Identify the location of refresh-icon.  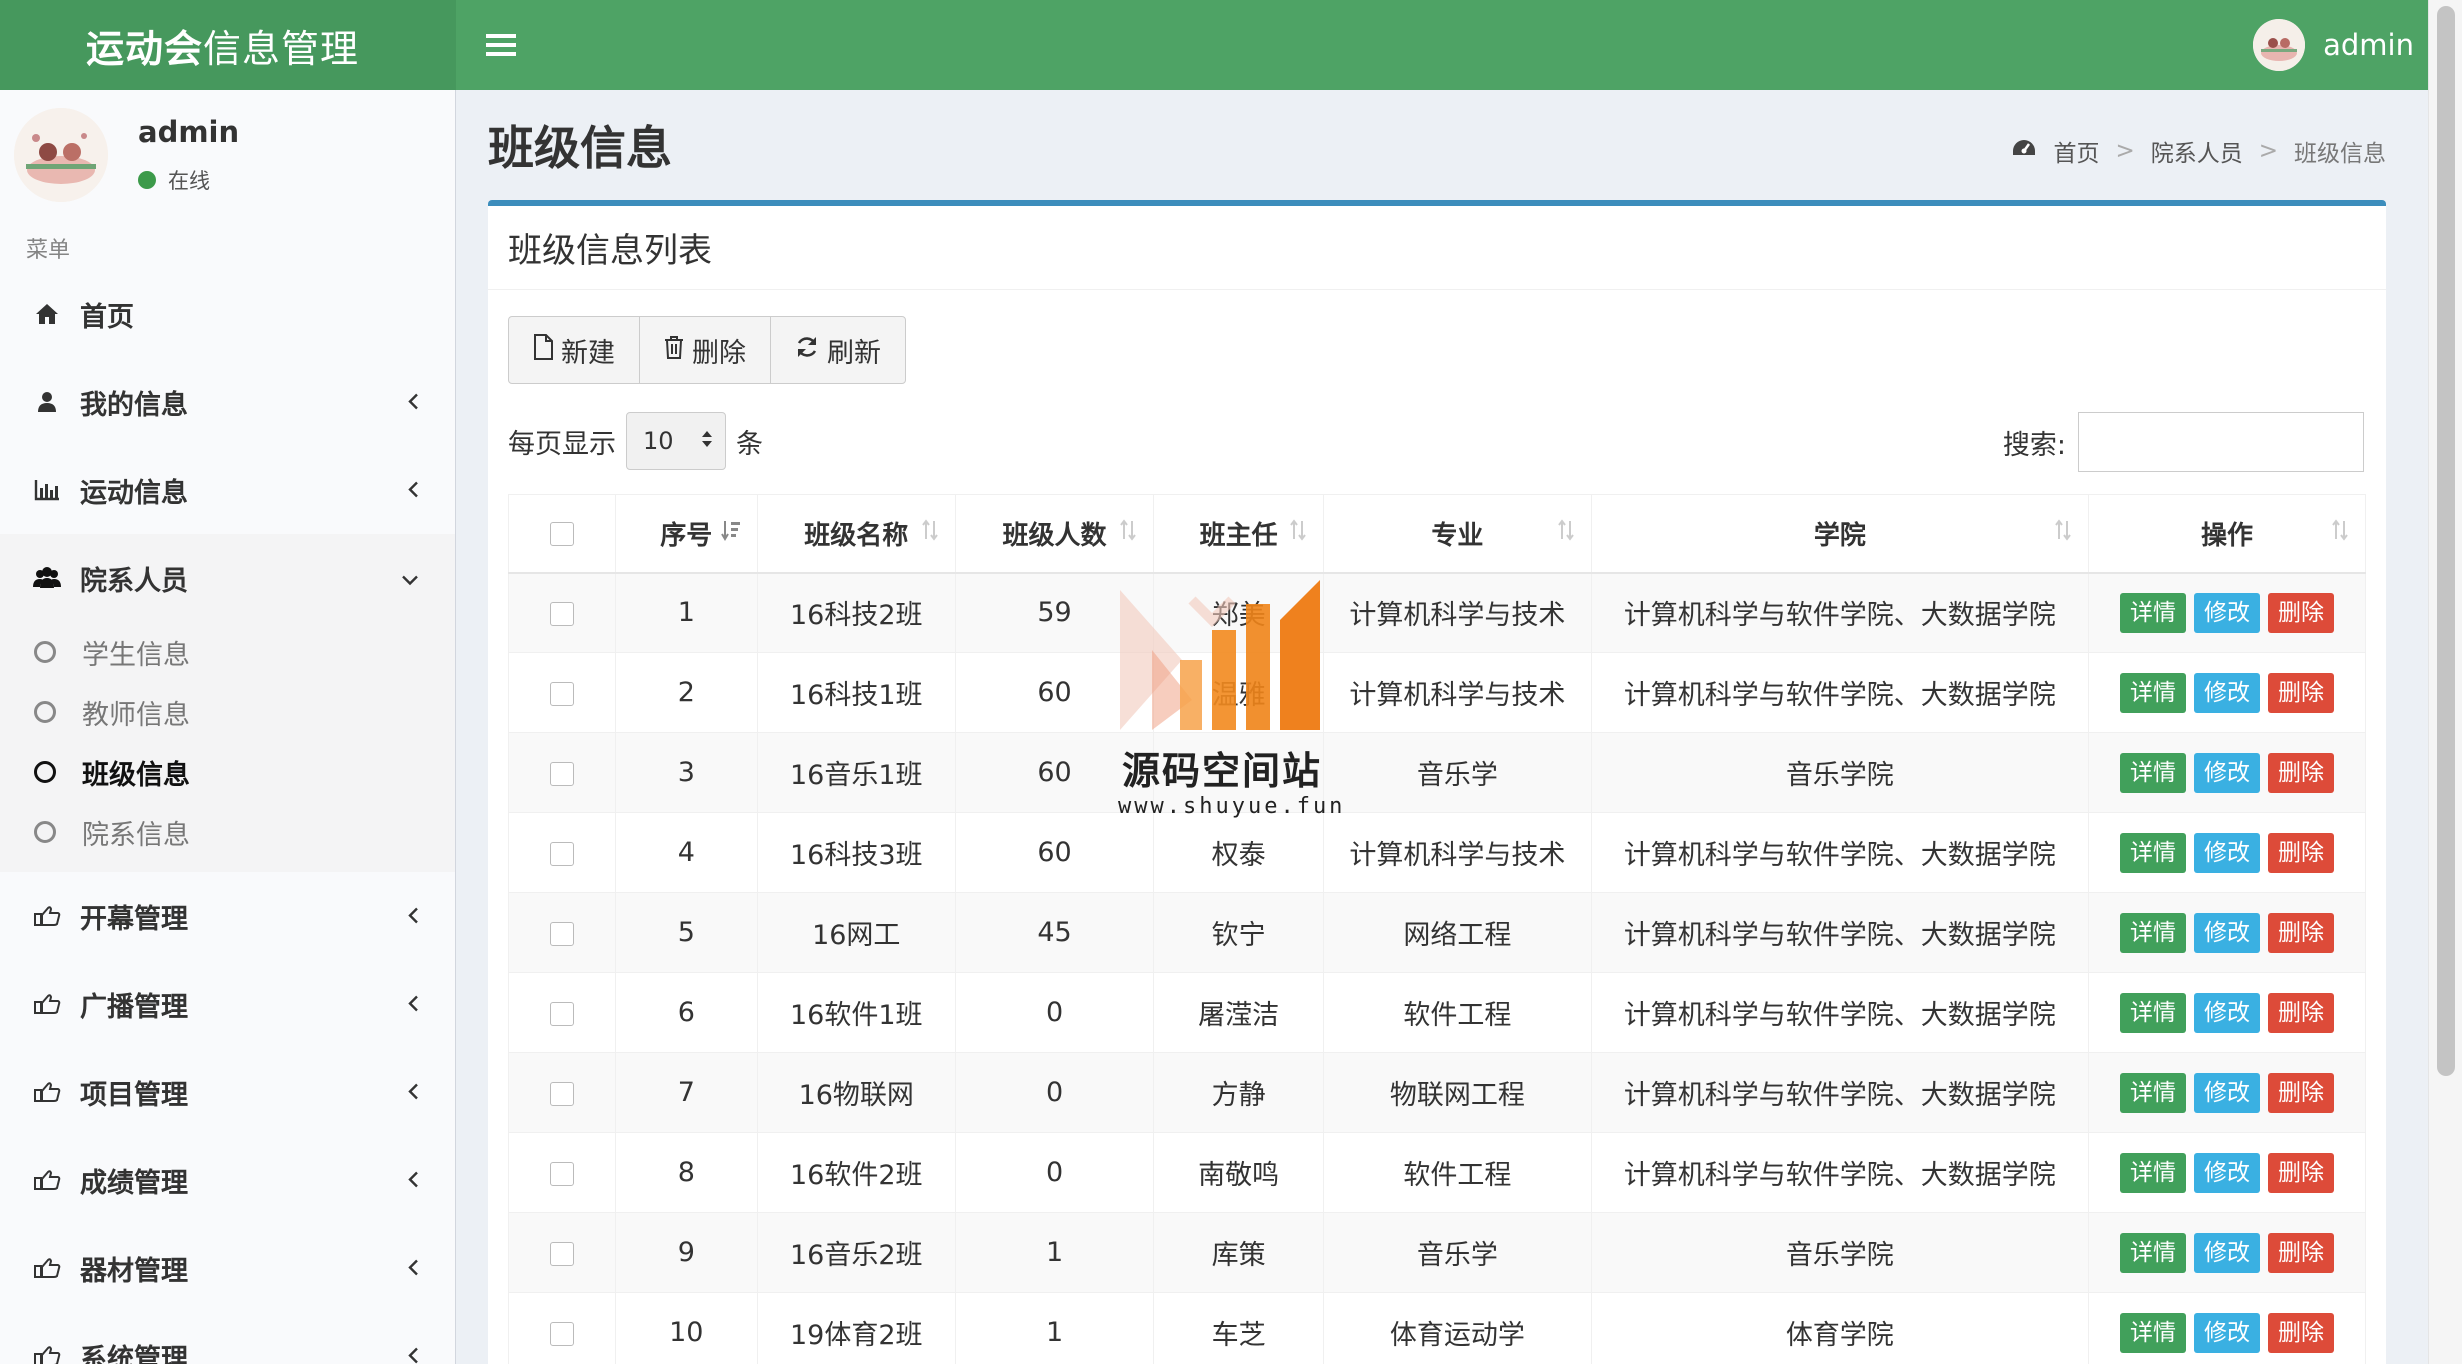
(807, 350).